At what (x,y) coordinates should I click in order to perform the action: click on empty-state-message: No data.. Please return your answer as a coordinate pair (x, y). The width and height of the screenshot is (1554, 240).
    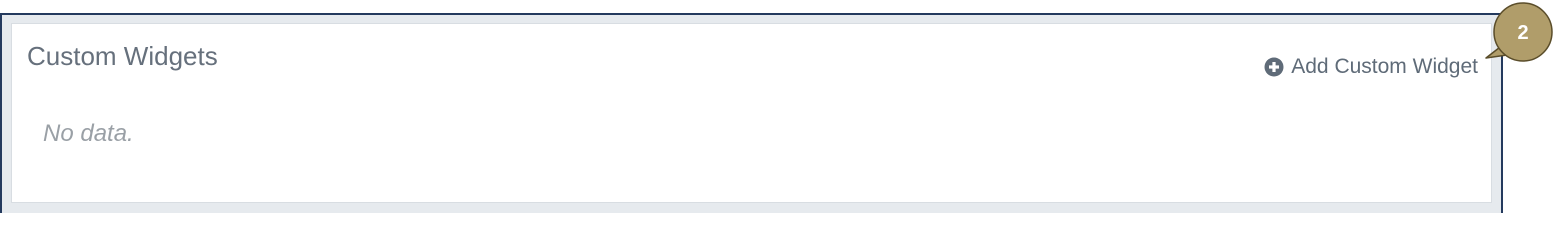
    Looking at the image, I should click on (88, 133).